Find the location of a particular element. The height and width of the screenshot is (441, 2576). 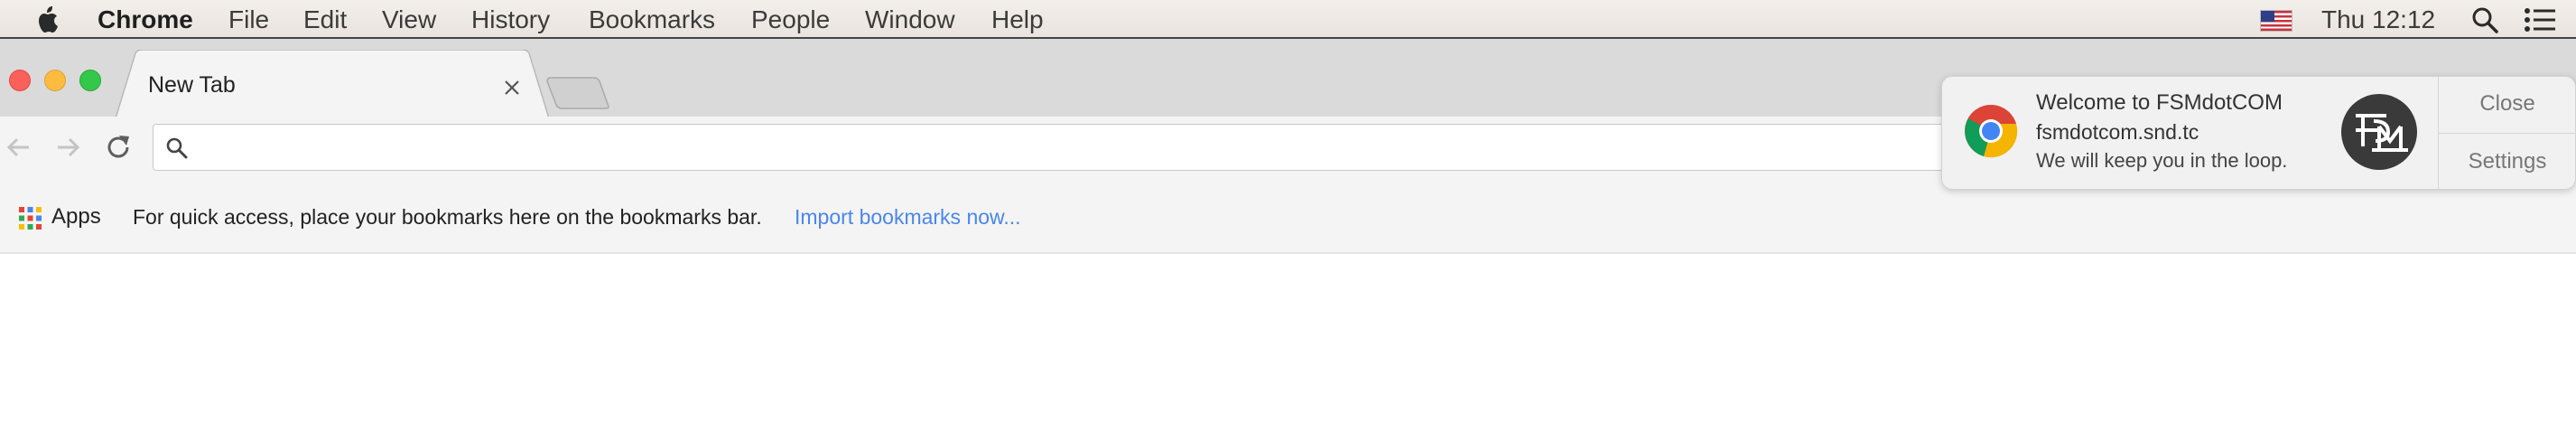

menu-app-name: Chrome is located at coordinates (145, 19).